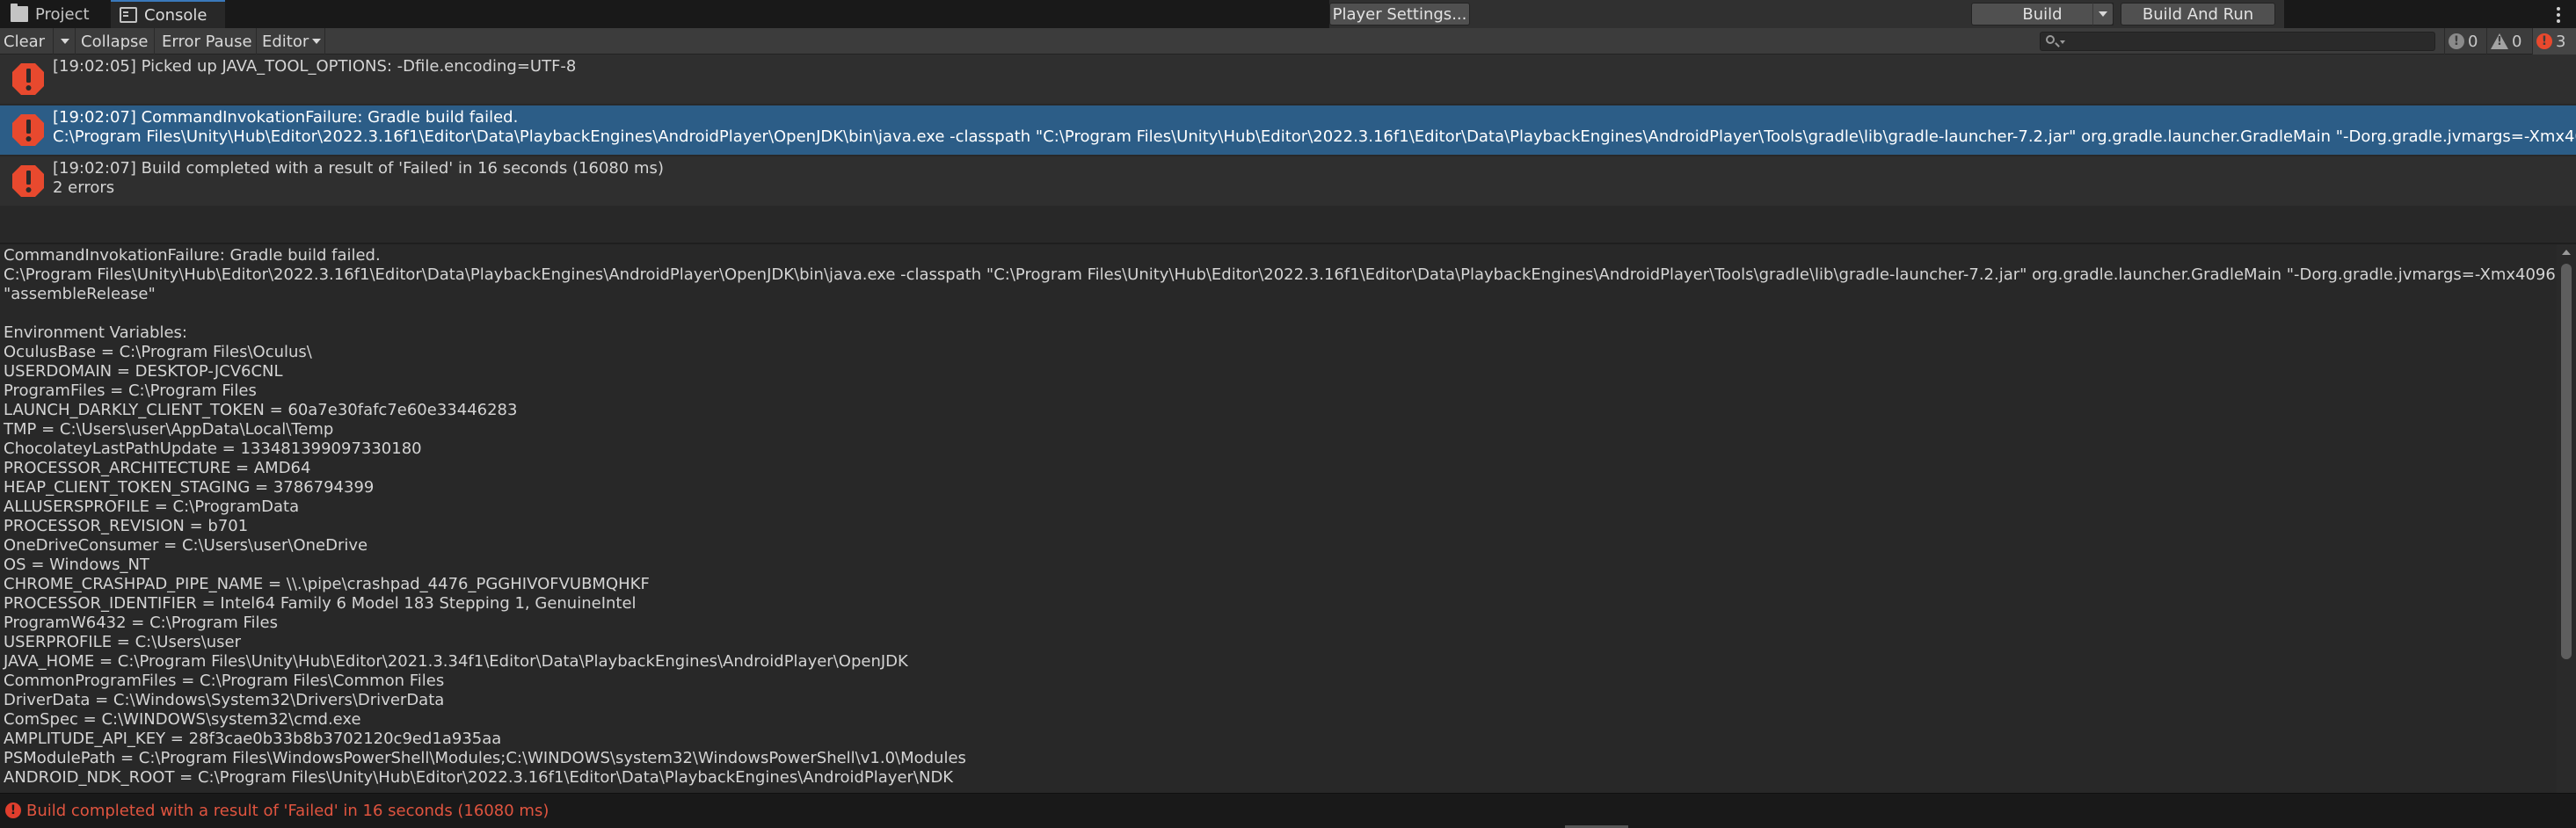  What do you see at coordinates (2517, 41) in the screenshot?
I see `warning-count: 0` at bounding box center [2517, 41].